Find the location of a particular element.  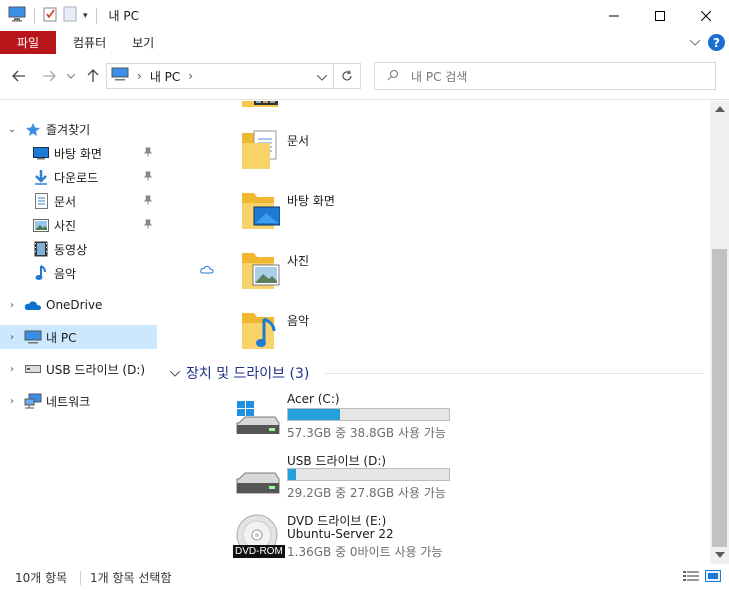

breadcrumb-item: 내 PC is located at coordinates (165, 76).